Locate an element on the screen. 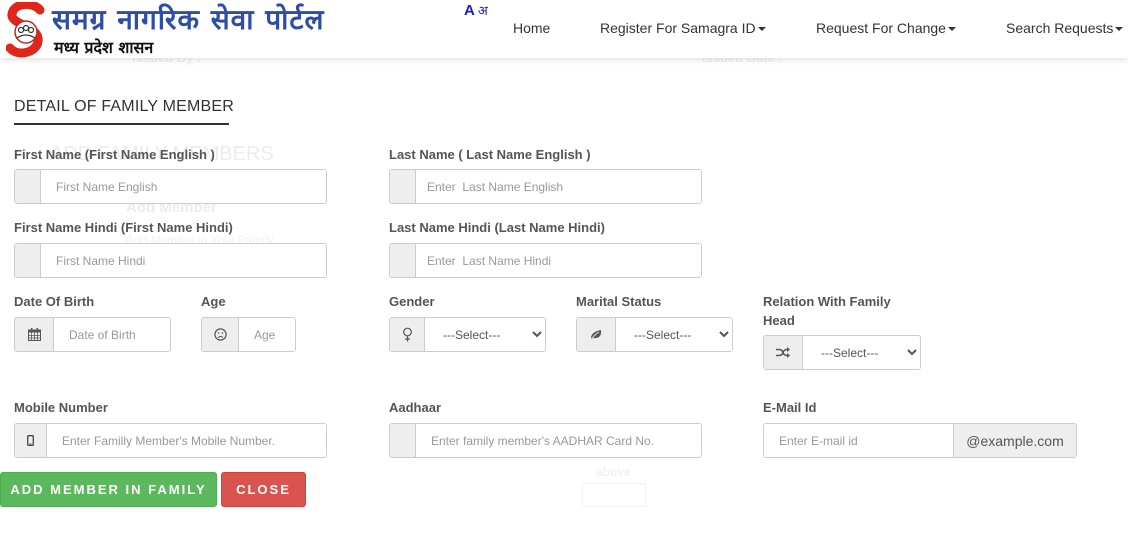 This screenshot has height=555, width=1128. lang-hindi-button: अ is located at coordinates (483, 11).